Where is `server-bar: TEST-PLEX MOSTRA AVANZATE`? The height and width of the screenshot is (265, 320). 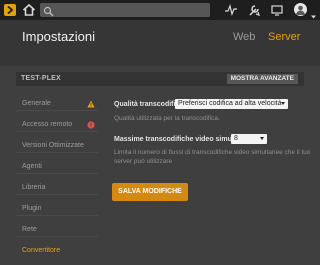 server-bar: TEST-PLEX MOSTRA AVANZATE is located at coordinates (160, 79).